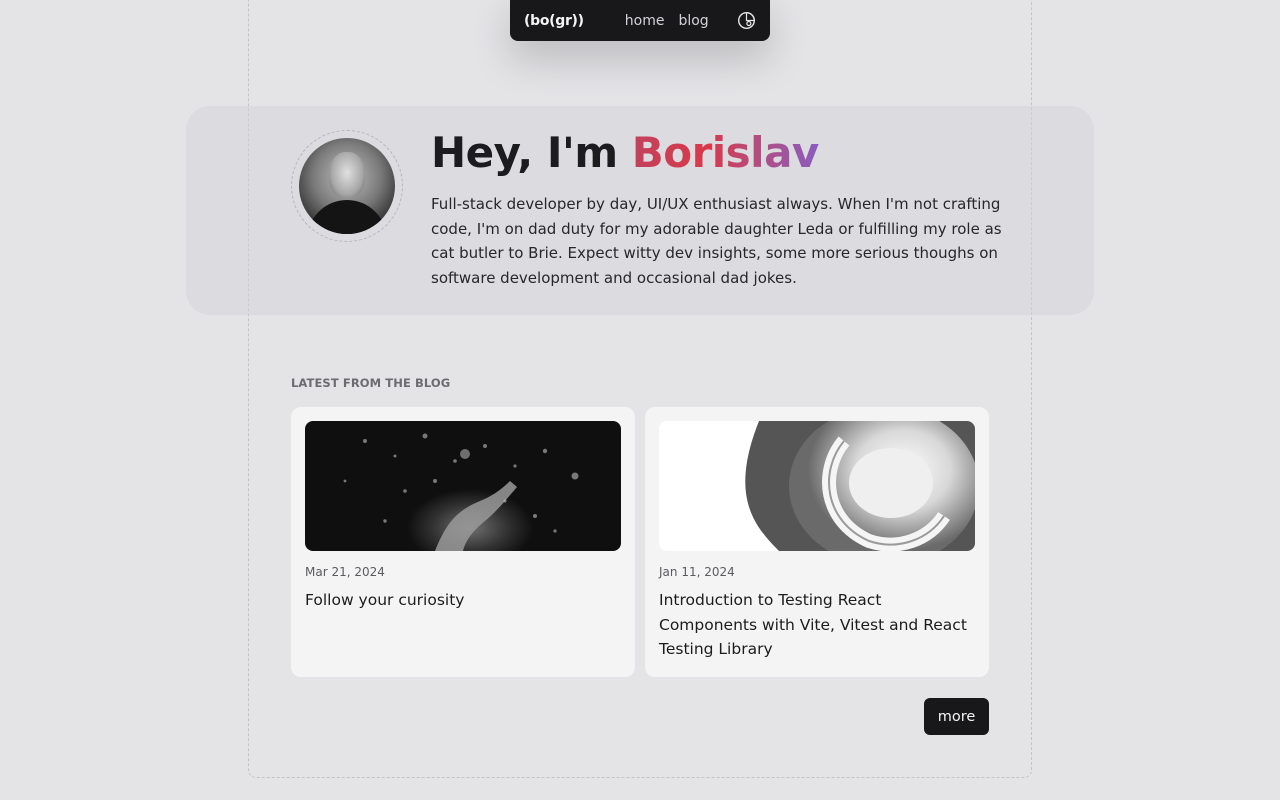  Describe the element at coordinates (345, 572) in the screenshot. I see `blog-card-date: Mar 21, 2024` at that location.